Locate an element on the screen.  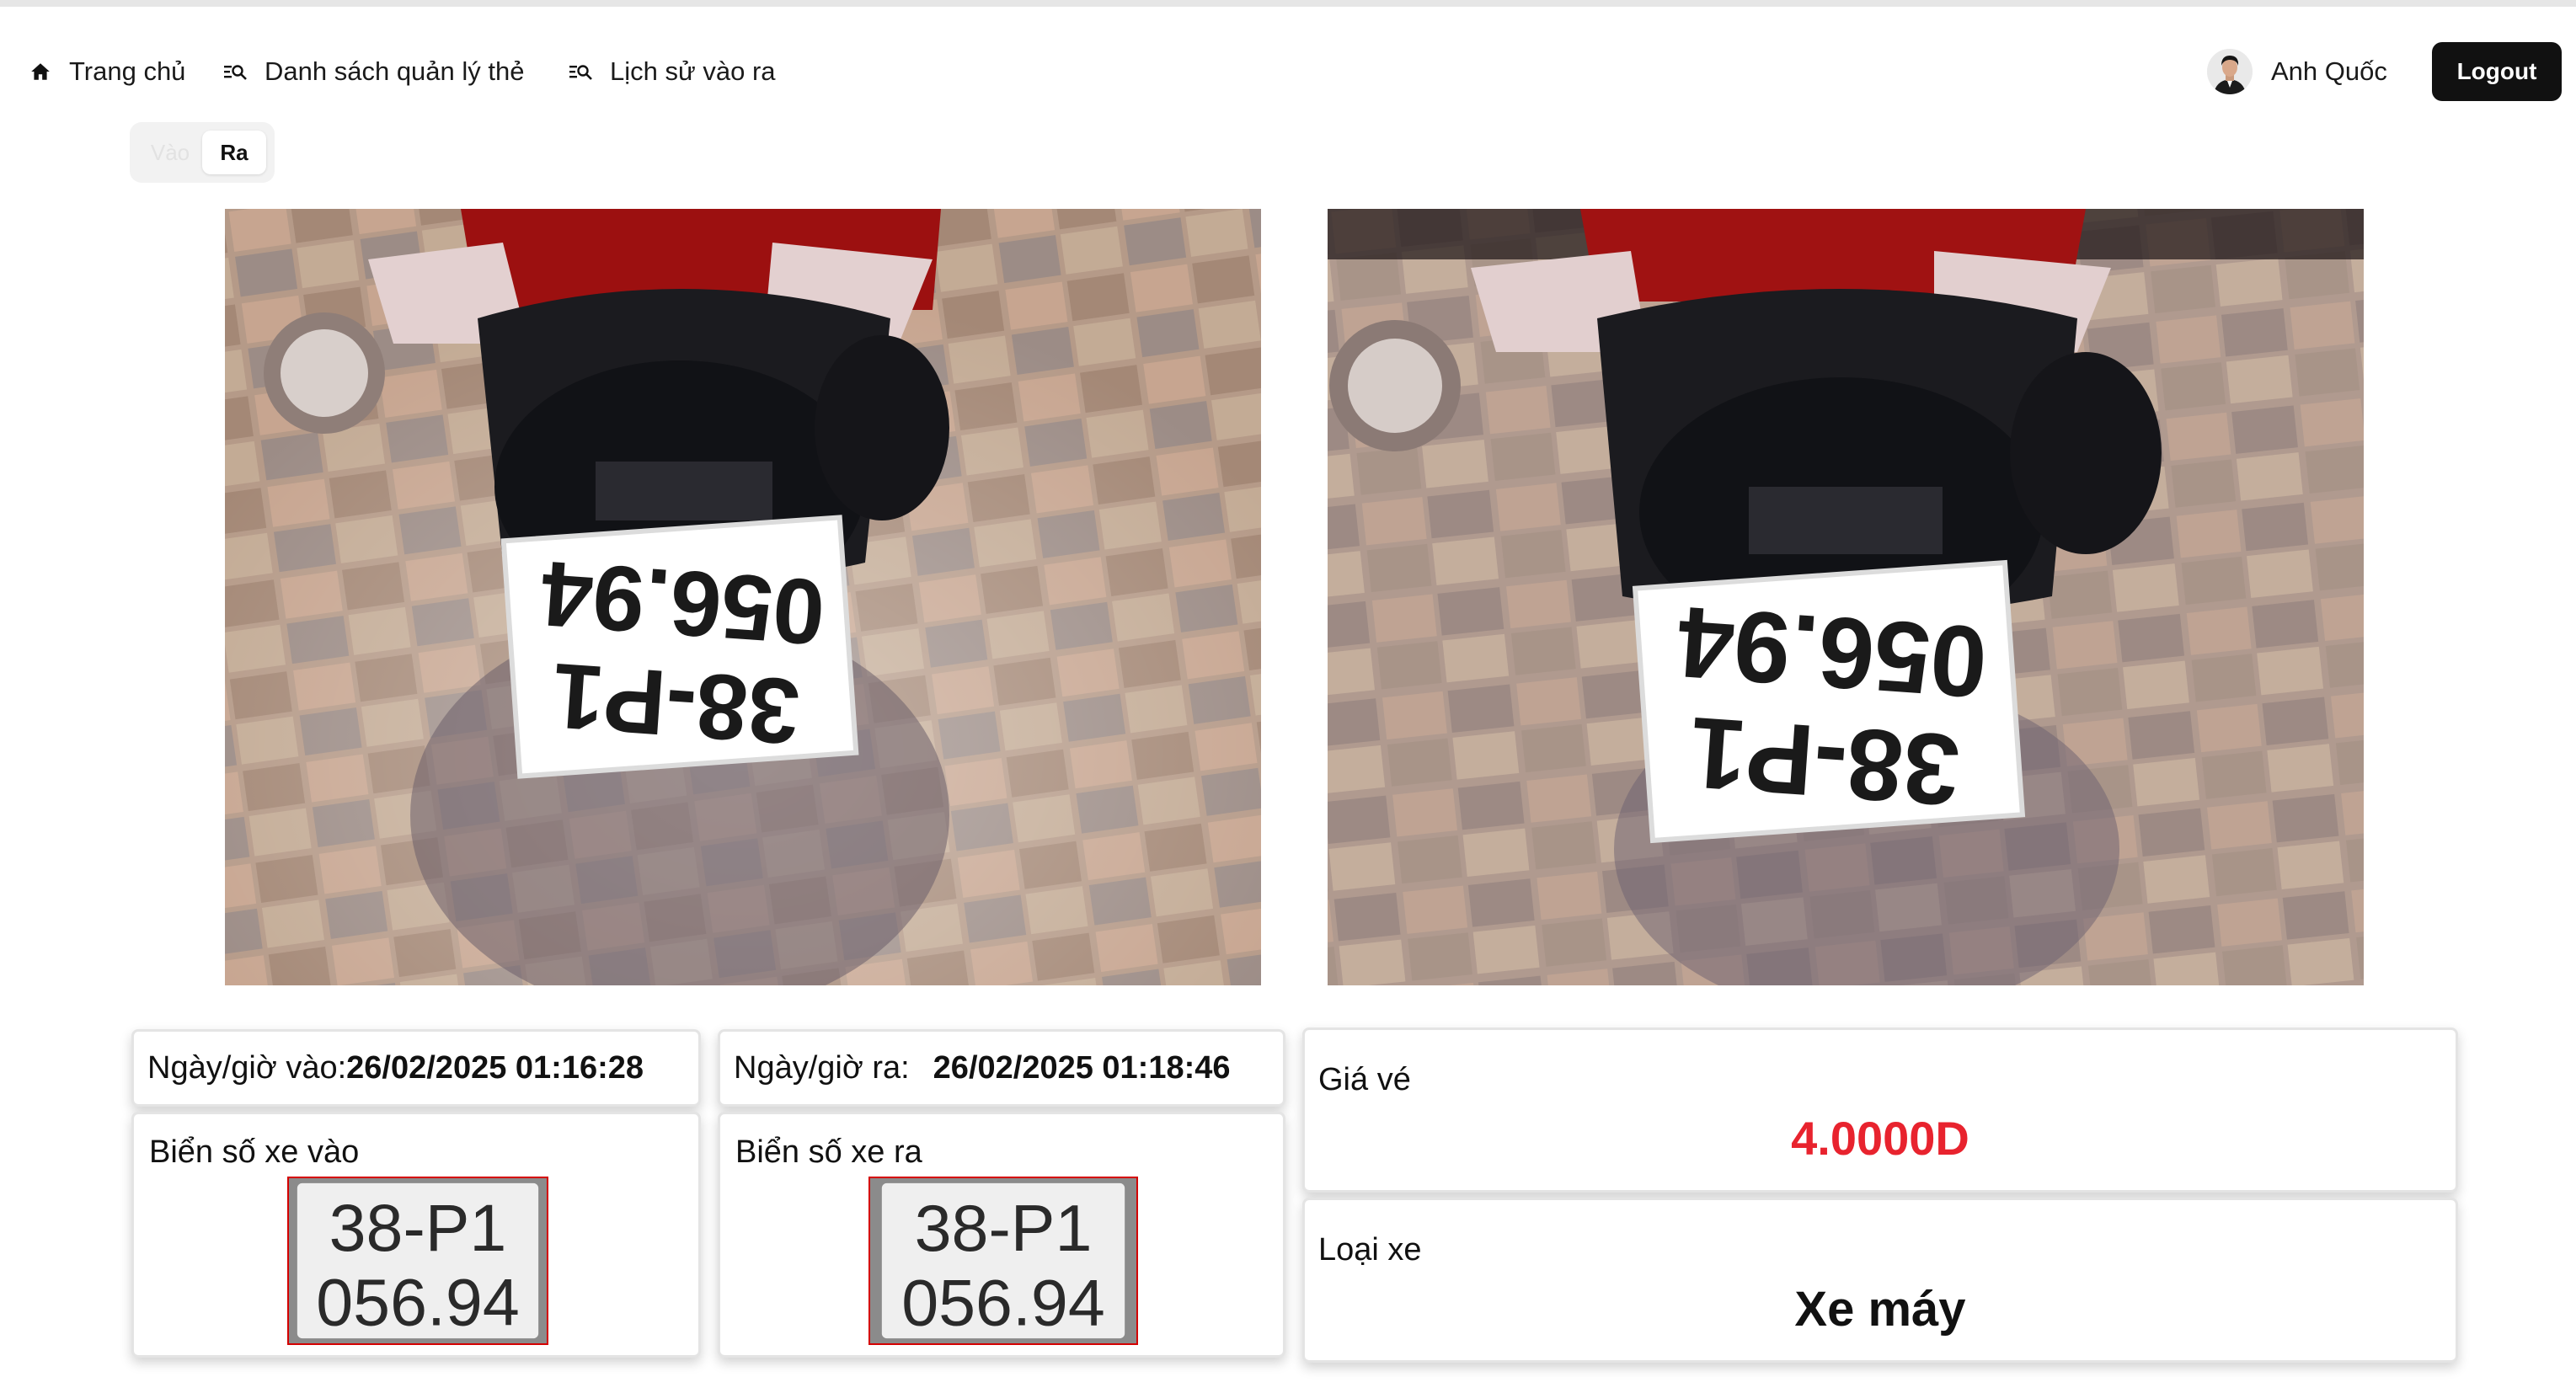
entry-plate-image: 38-P1 056.94 is located at coordinates (417, 1261).